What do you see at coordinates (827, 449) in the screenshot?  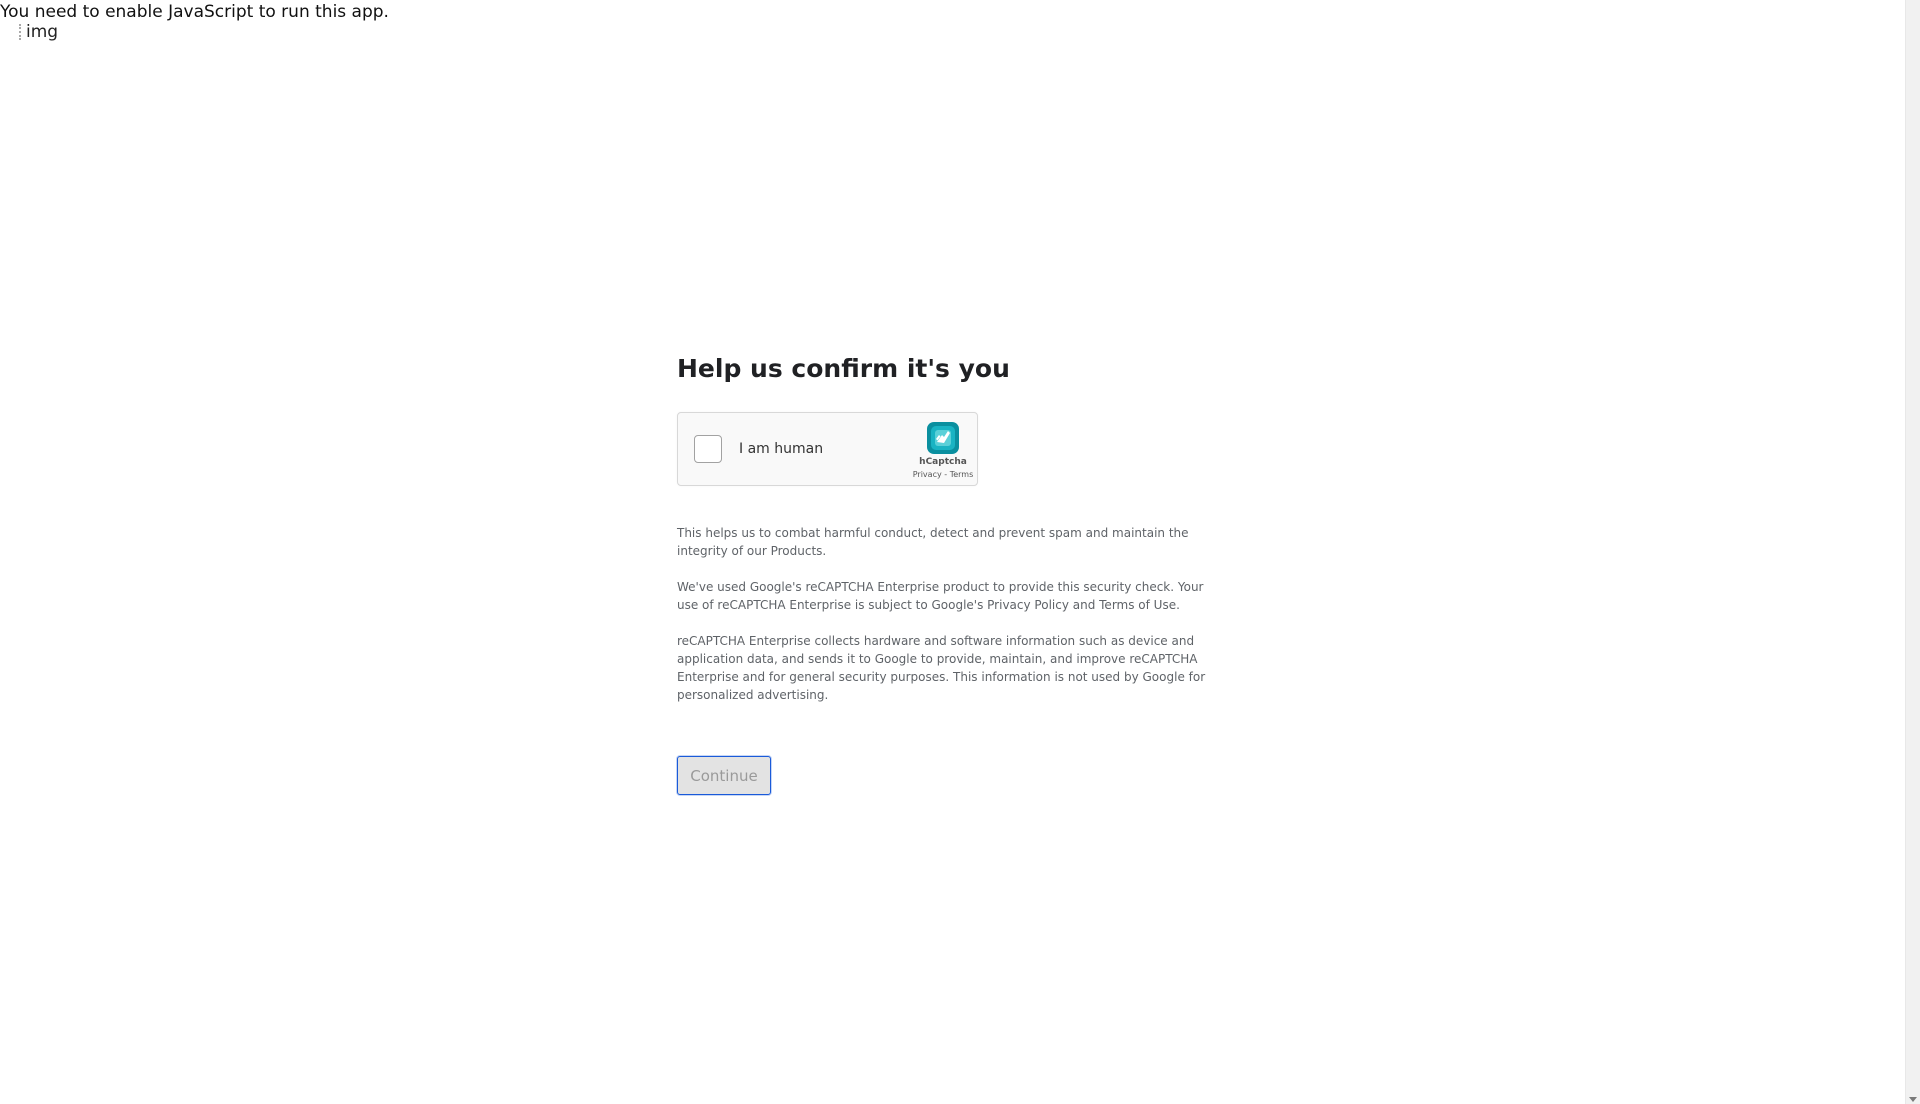 I see `hcaptcha-widget: I am human hCaptcha Privacy - Terms` at bounding box center [827, 449].